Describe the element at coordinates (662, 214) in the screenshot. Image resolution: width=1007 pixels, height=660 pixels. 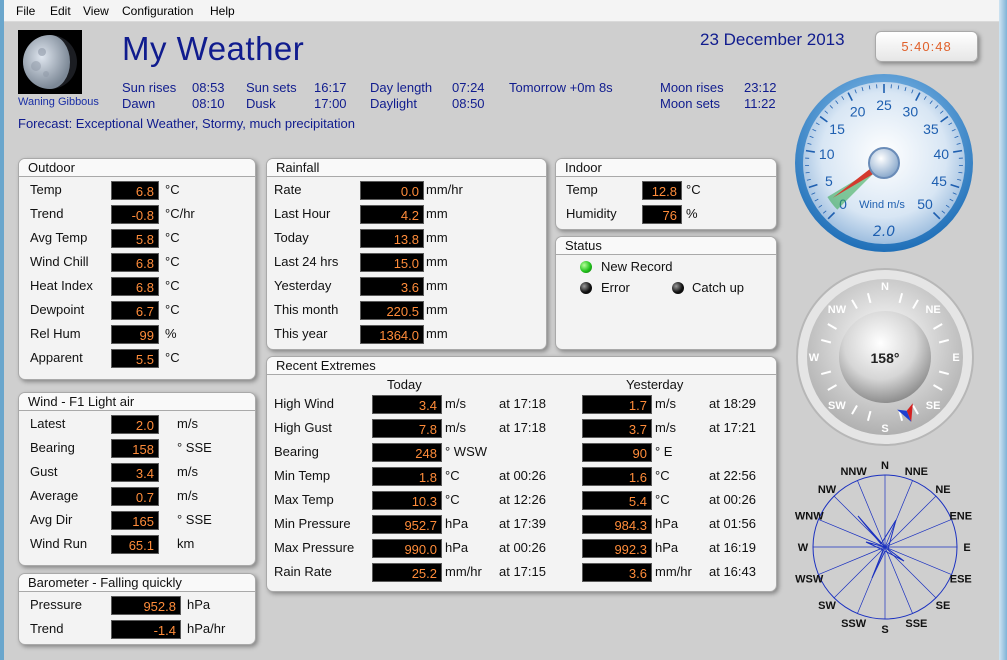
I see `indoor-value: 76` at that location.